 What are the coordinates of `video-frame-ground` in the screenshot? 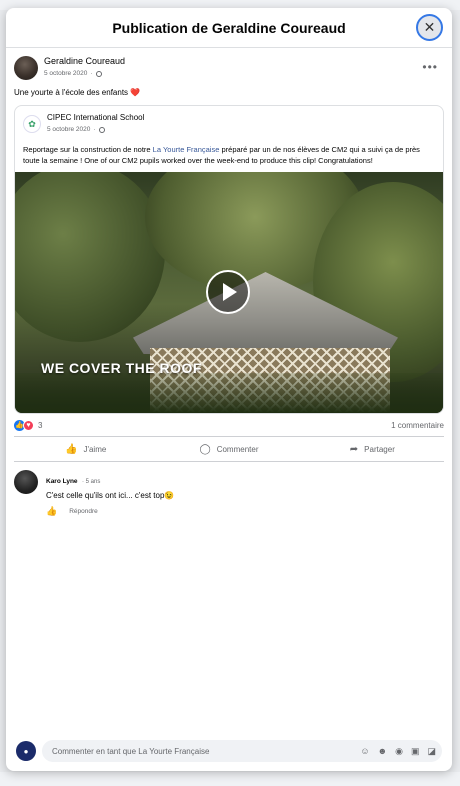 It's located at (229, 393).